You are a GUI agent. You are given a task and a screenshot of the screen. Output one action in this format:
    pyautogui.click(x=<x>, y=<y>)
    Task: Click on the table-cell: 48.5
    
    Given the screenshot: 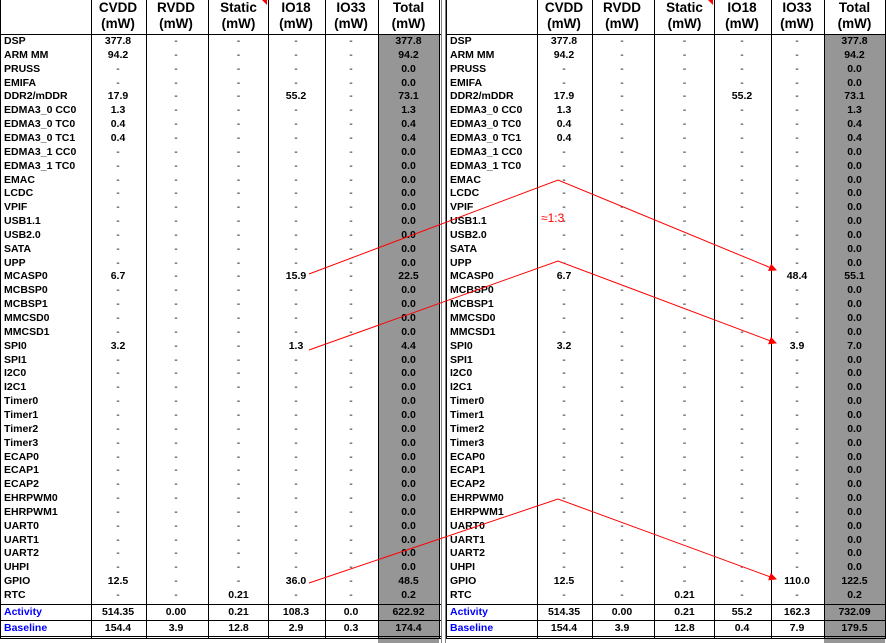 What is the action you would take?
    pyautogui.click(x=408, y=581)
    